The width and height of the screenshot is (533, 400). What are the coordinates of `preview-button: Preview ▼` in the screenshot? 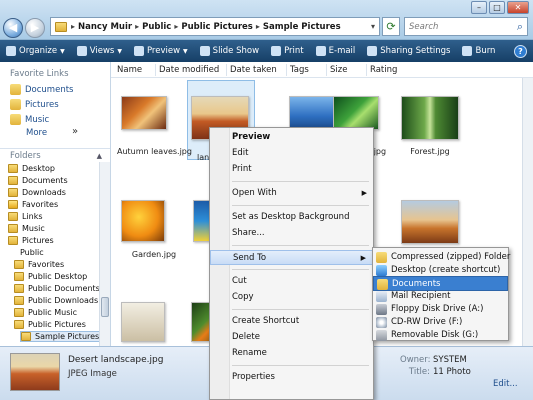 It's located at (160, 51).